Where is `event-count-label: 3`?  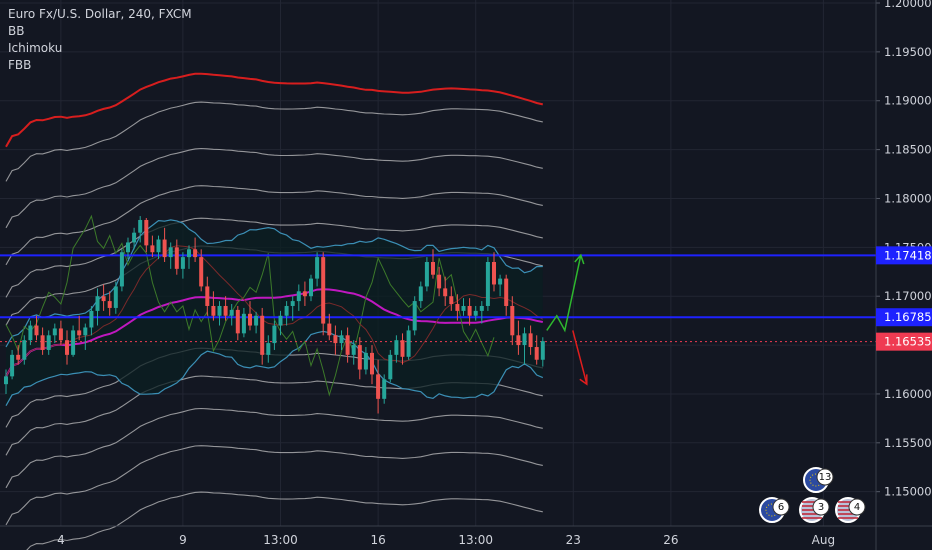
event-count-label: 3 is located at coordinates (821, 507).